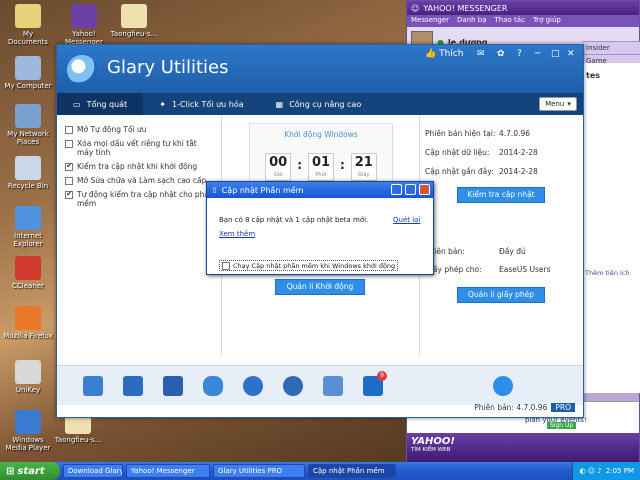 This screenshot has width=640, height=480. Describe the element at coordinates (259, 471) in the screenshot. I see `taskbar-item-glary: Glary Utilities PRO` at that location.